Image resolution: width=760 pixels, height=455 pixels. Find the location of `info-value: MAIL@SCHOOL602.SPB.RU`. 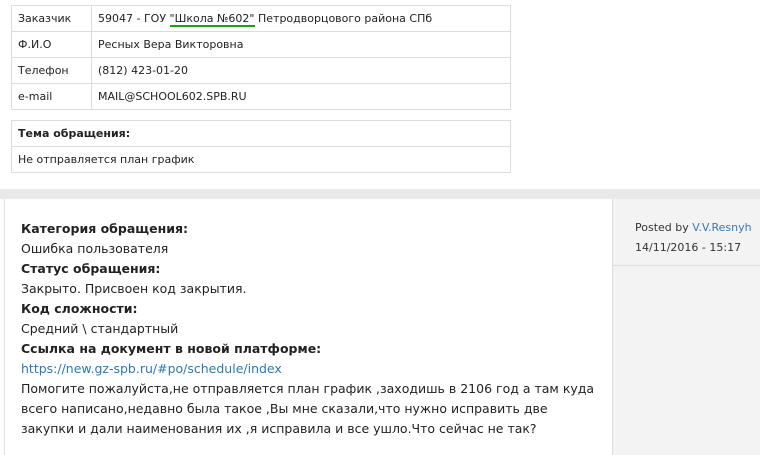

info-value: MAIL@SCHOOL602.SPB.RU is located at coordinates (301, 96).